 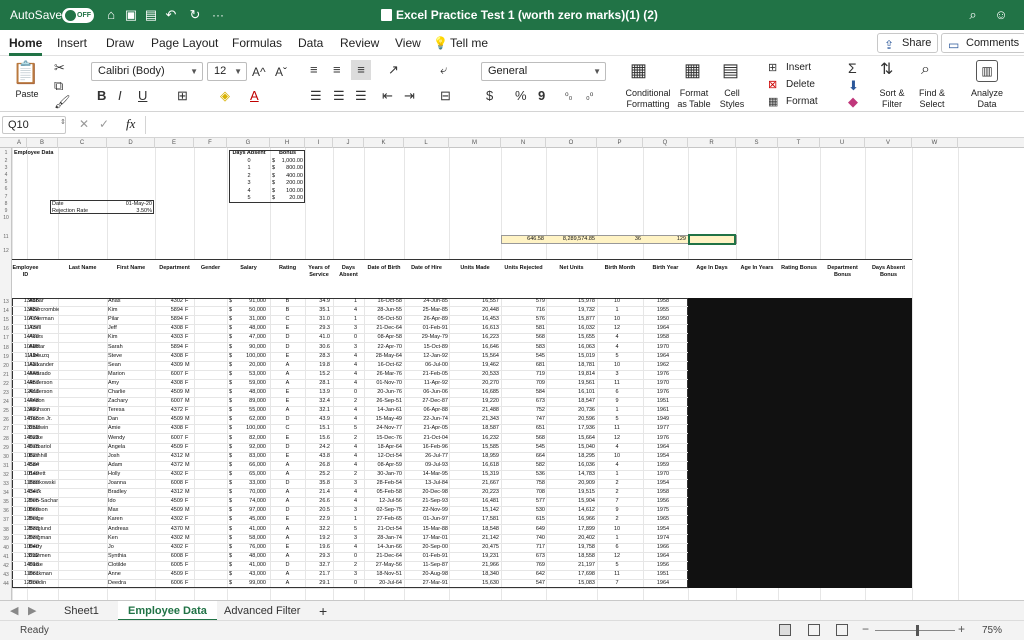 I want to click on table-cell: 1959, so click(x=663, y=465).